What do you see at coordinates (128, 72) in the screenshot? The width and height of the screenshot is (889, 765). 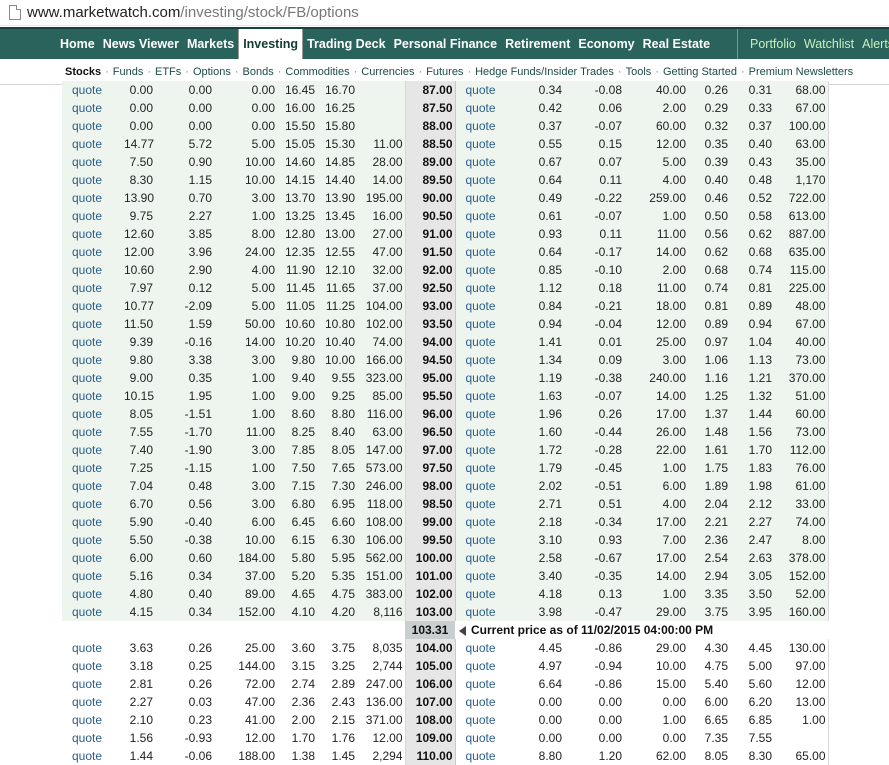 I see `subnav-item-funds: Funds` at bounding box center [128, 72].